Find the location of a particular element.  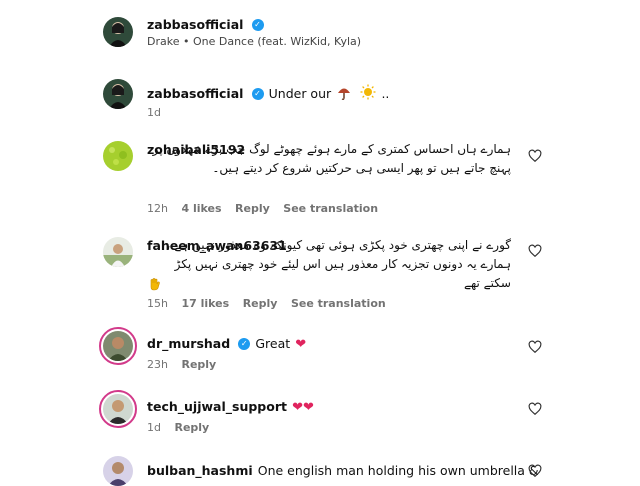

comment-time: 15h is located at coordinates (157, 303).